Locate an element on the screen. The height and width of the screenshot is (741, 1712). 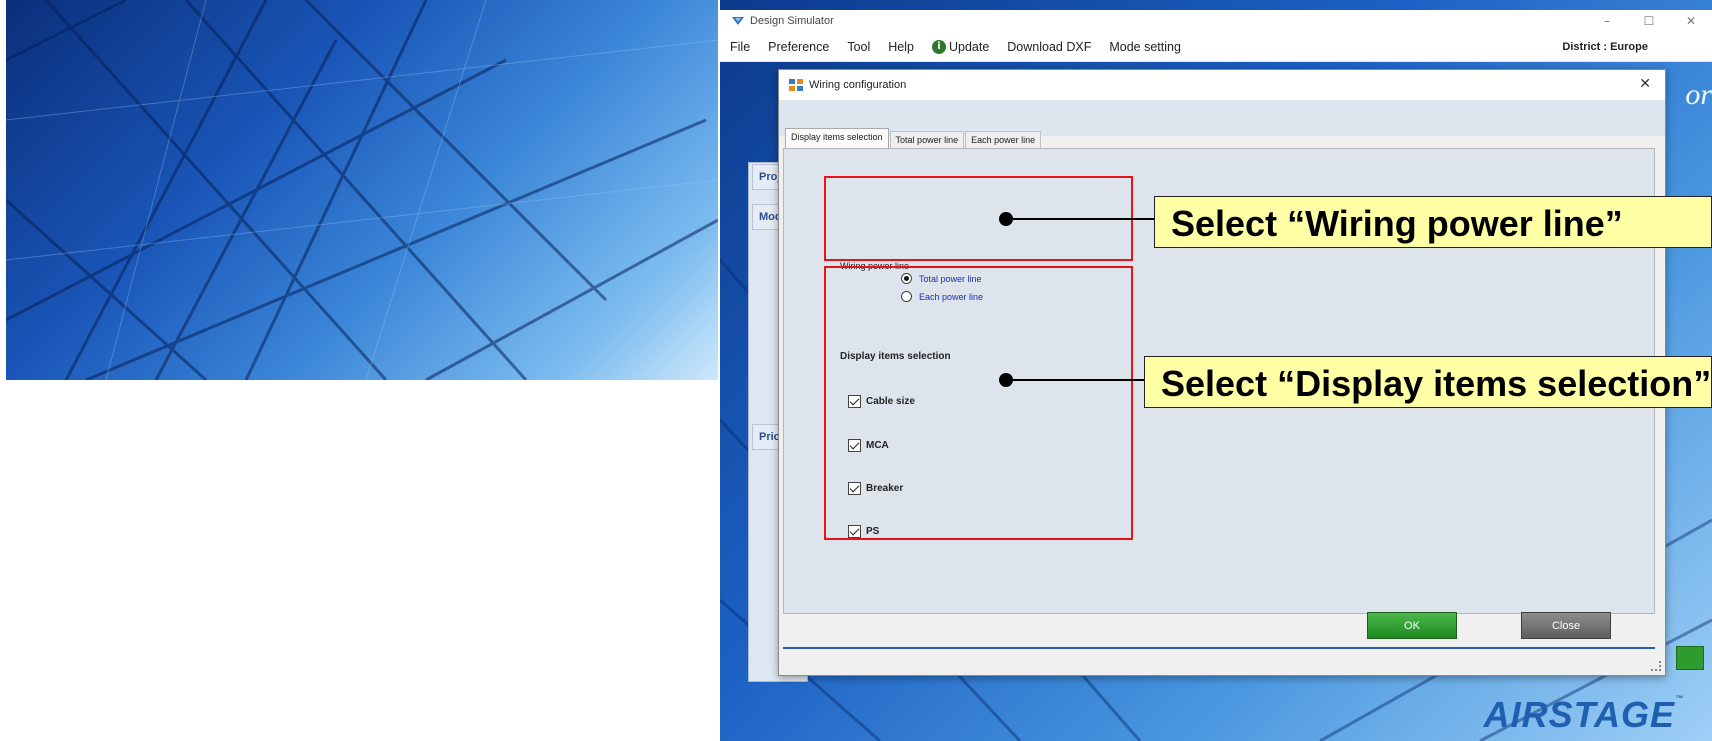
highlight-display-items is located at coordinates (978, 403).